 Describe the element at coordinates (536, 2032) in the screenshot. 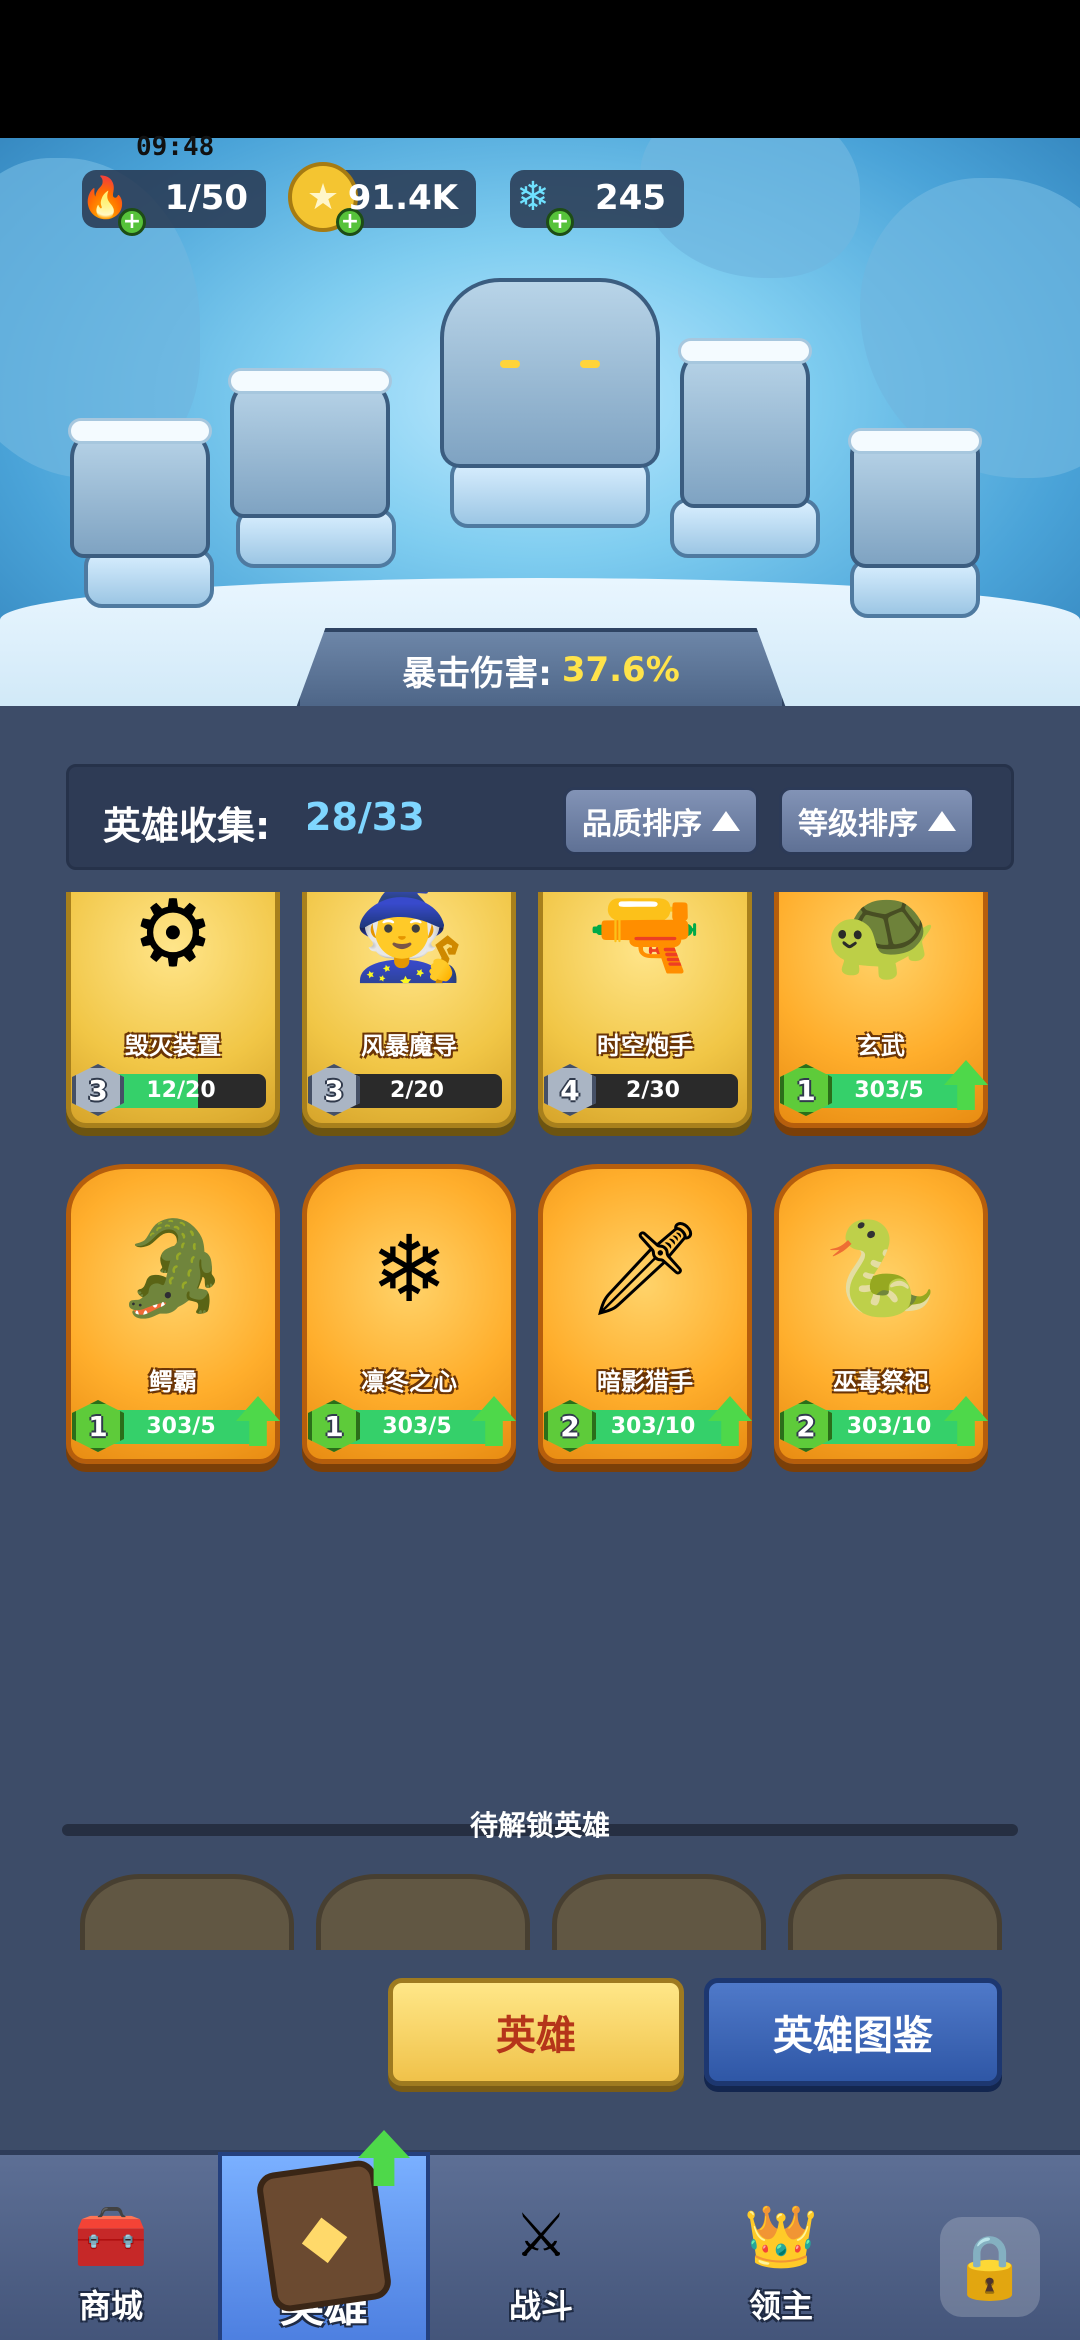

I see `hero-tab-button: 英雄` at that location.